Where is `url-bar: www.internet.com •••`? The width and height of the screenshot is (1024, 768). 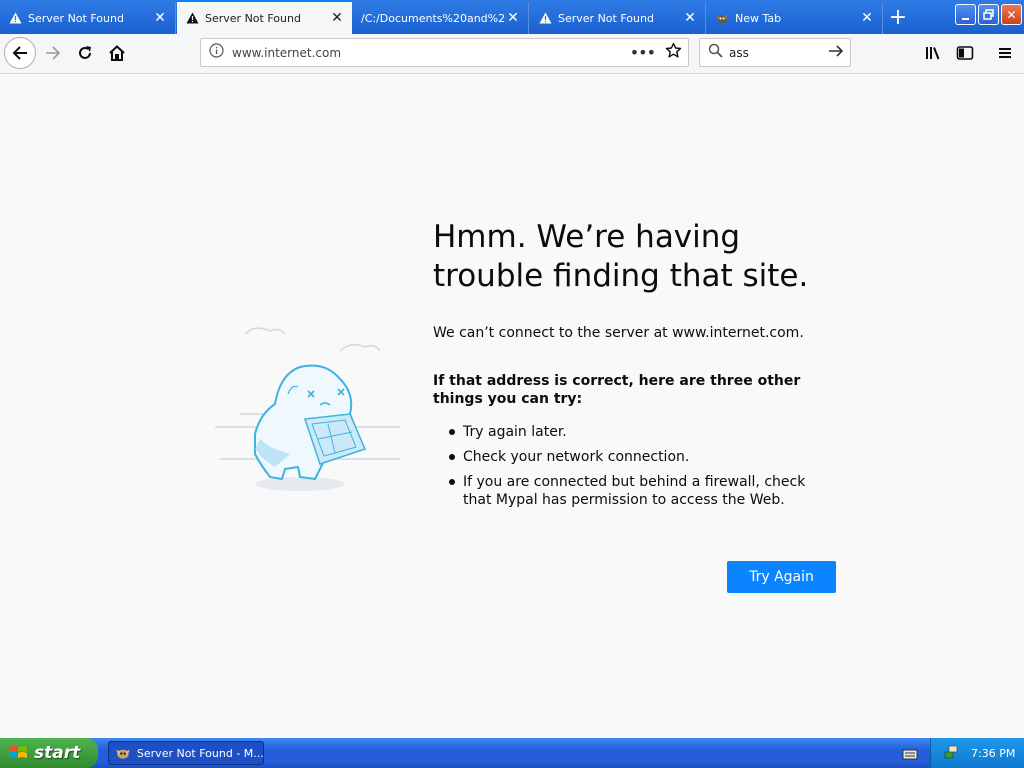
url-bar: www.internet.com ••• is located at coordinates (444, 52).